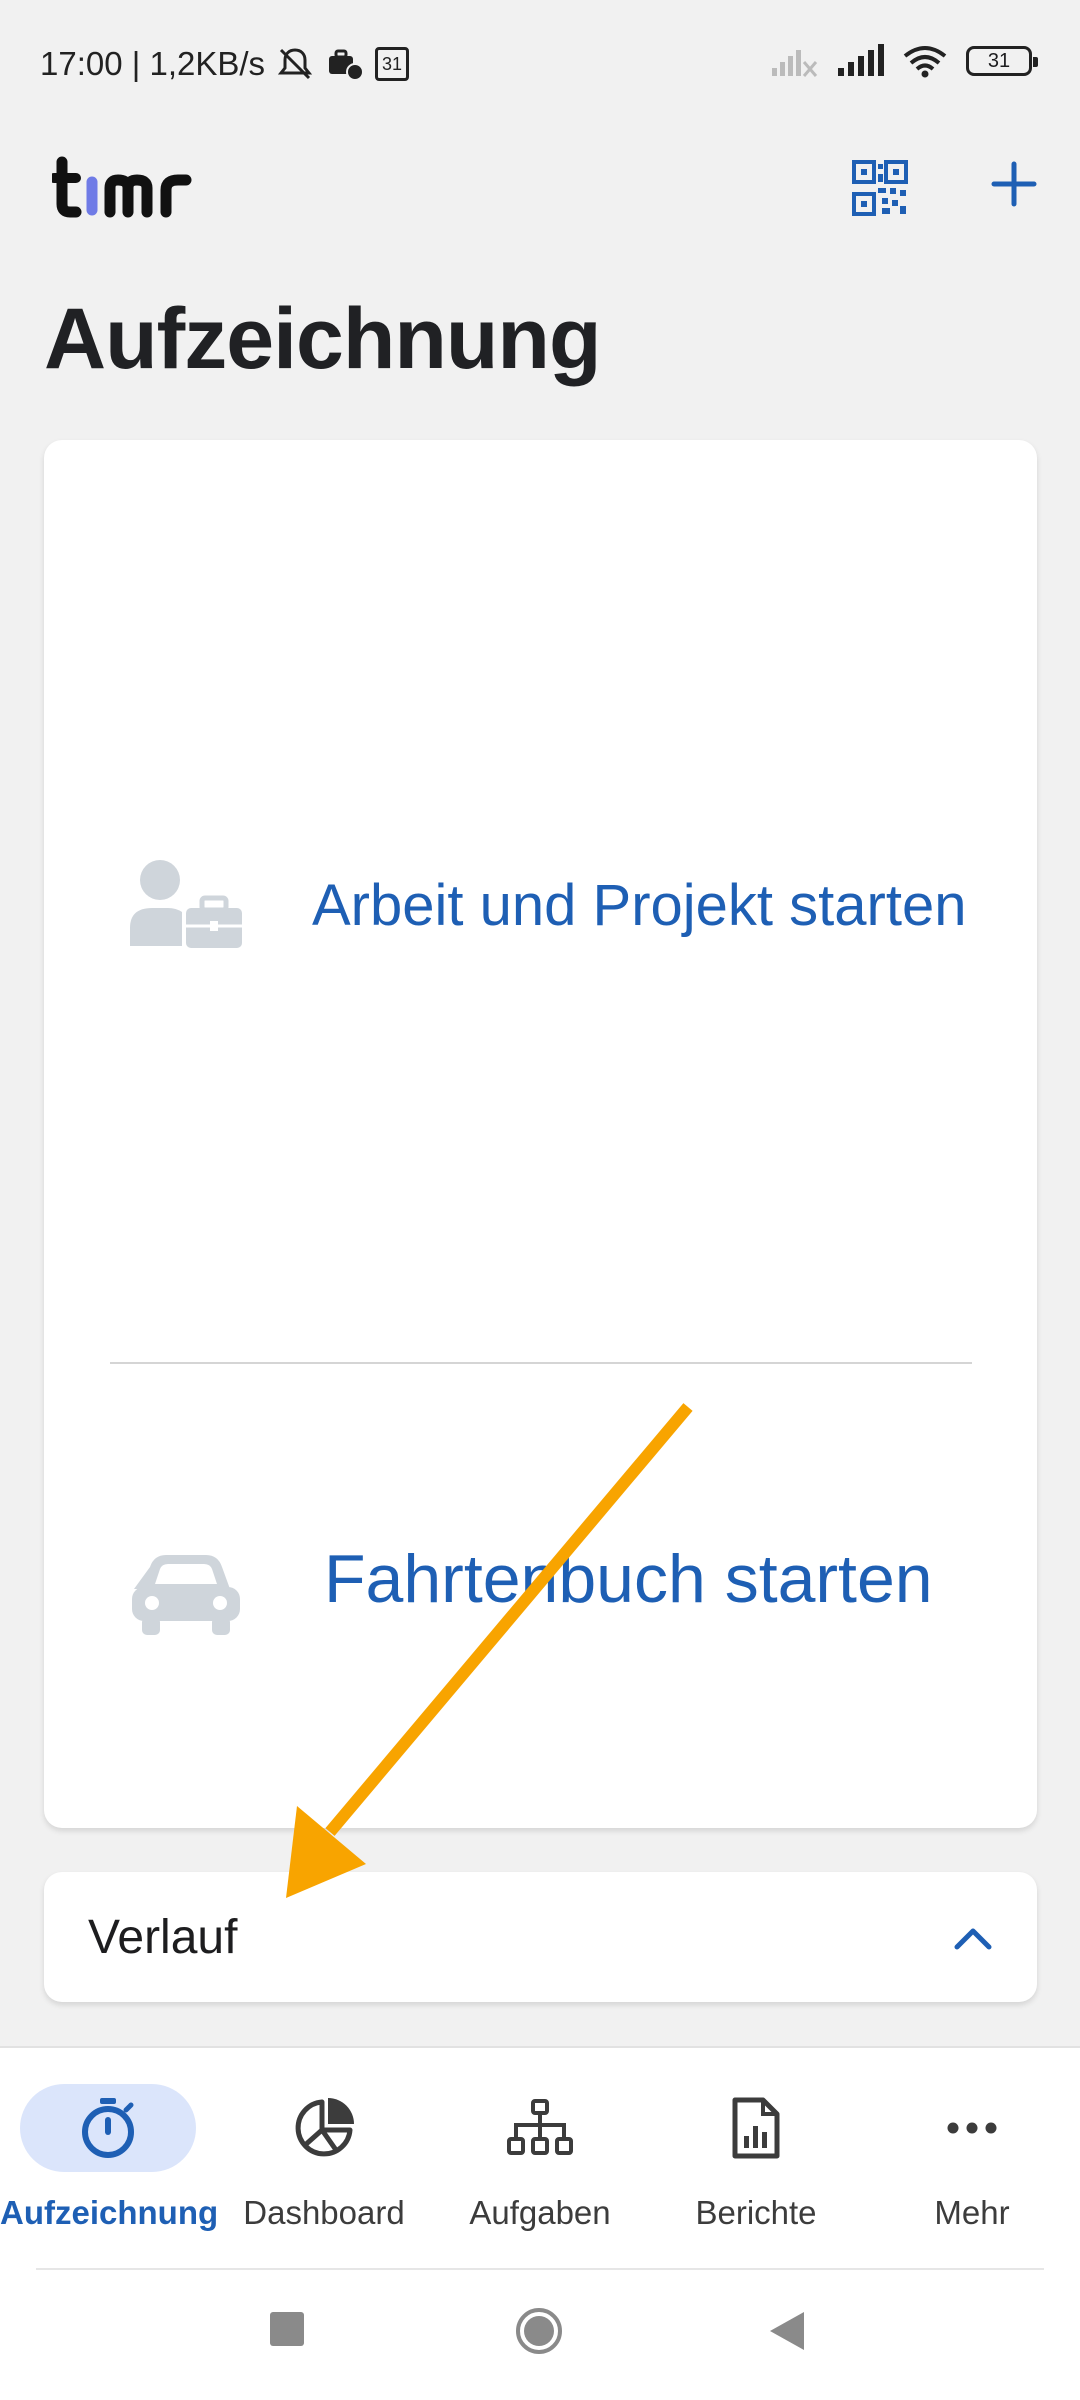  Describe the element at coordinates (541, 1363) in the screenshot. I see `card-divider` at that location.